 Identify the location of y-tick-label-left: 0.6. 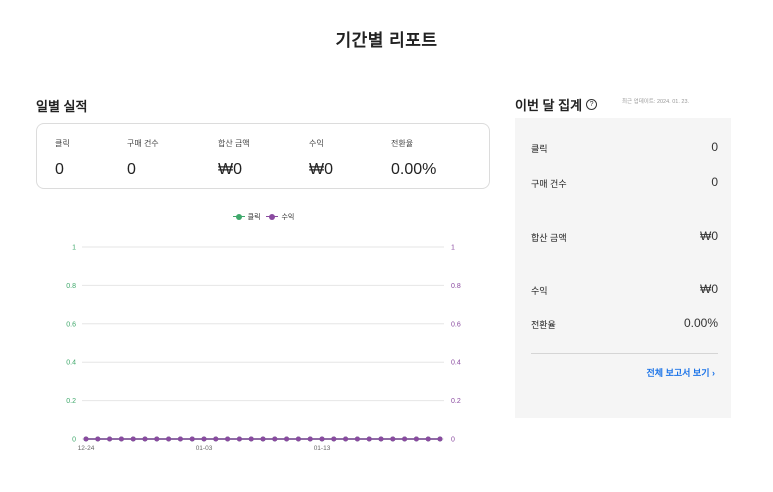
(71, 324).